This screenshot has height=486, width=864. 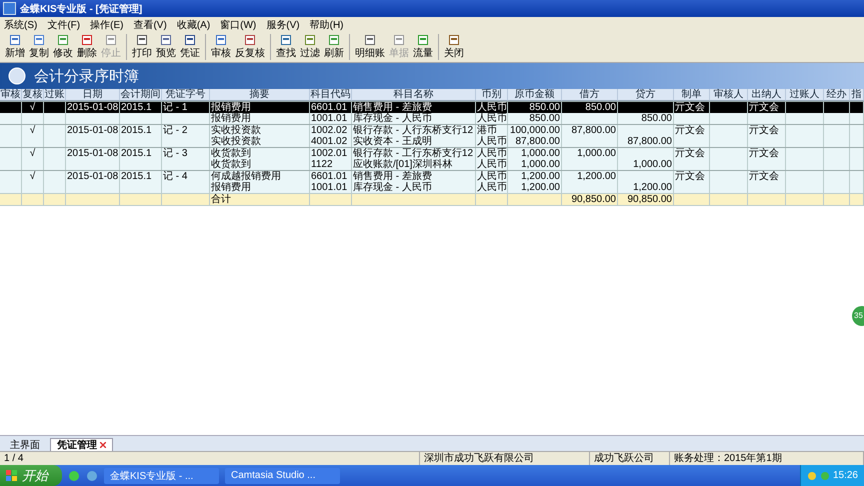 What do you see at coordinates (25, 444) in the screenshot?
I see `tab: 主界面` at bounding box center [25, 444].